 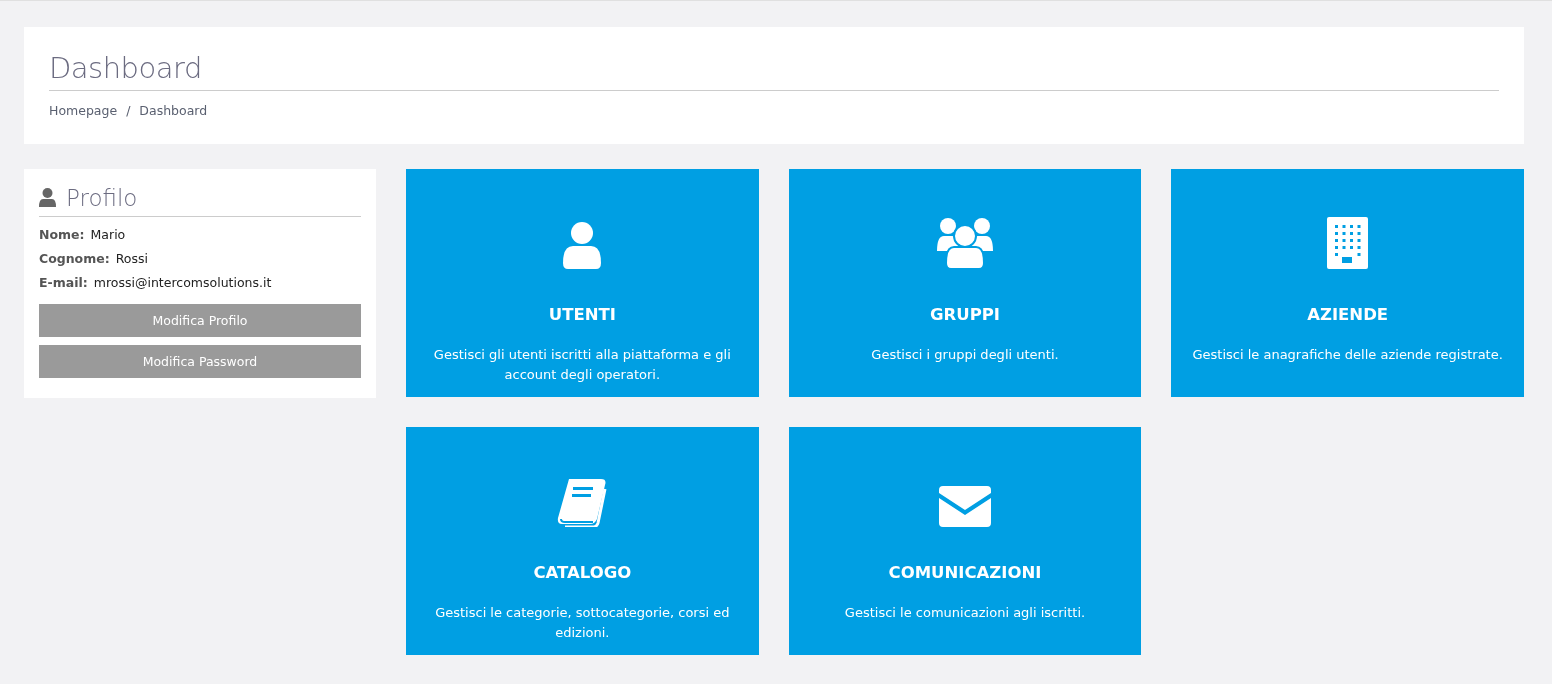 What do you see at coordinates (131, 258) in the screenshot?
I see `field-value: Rossi` at bounding box center [131, 258].